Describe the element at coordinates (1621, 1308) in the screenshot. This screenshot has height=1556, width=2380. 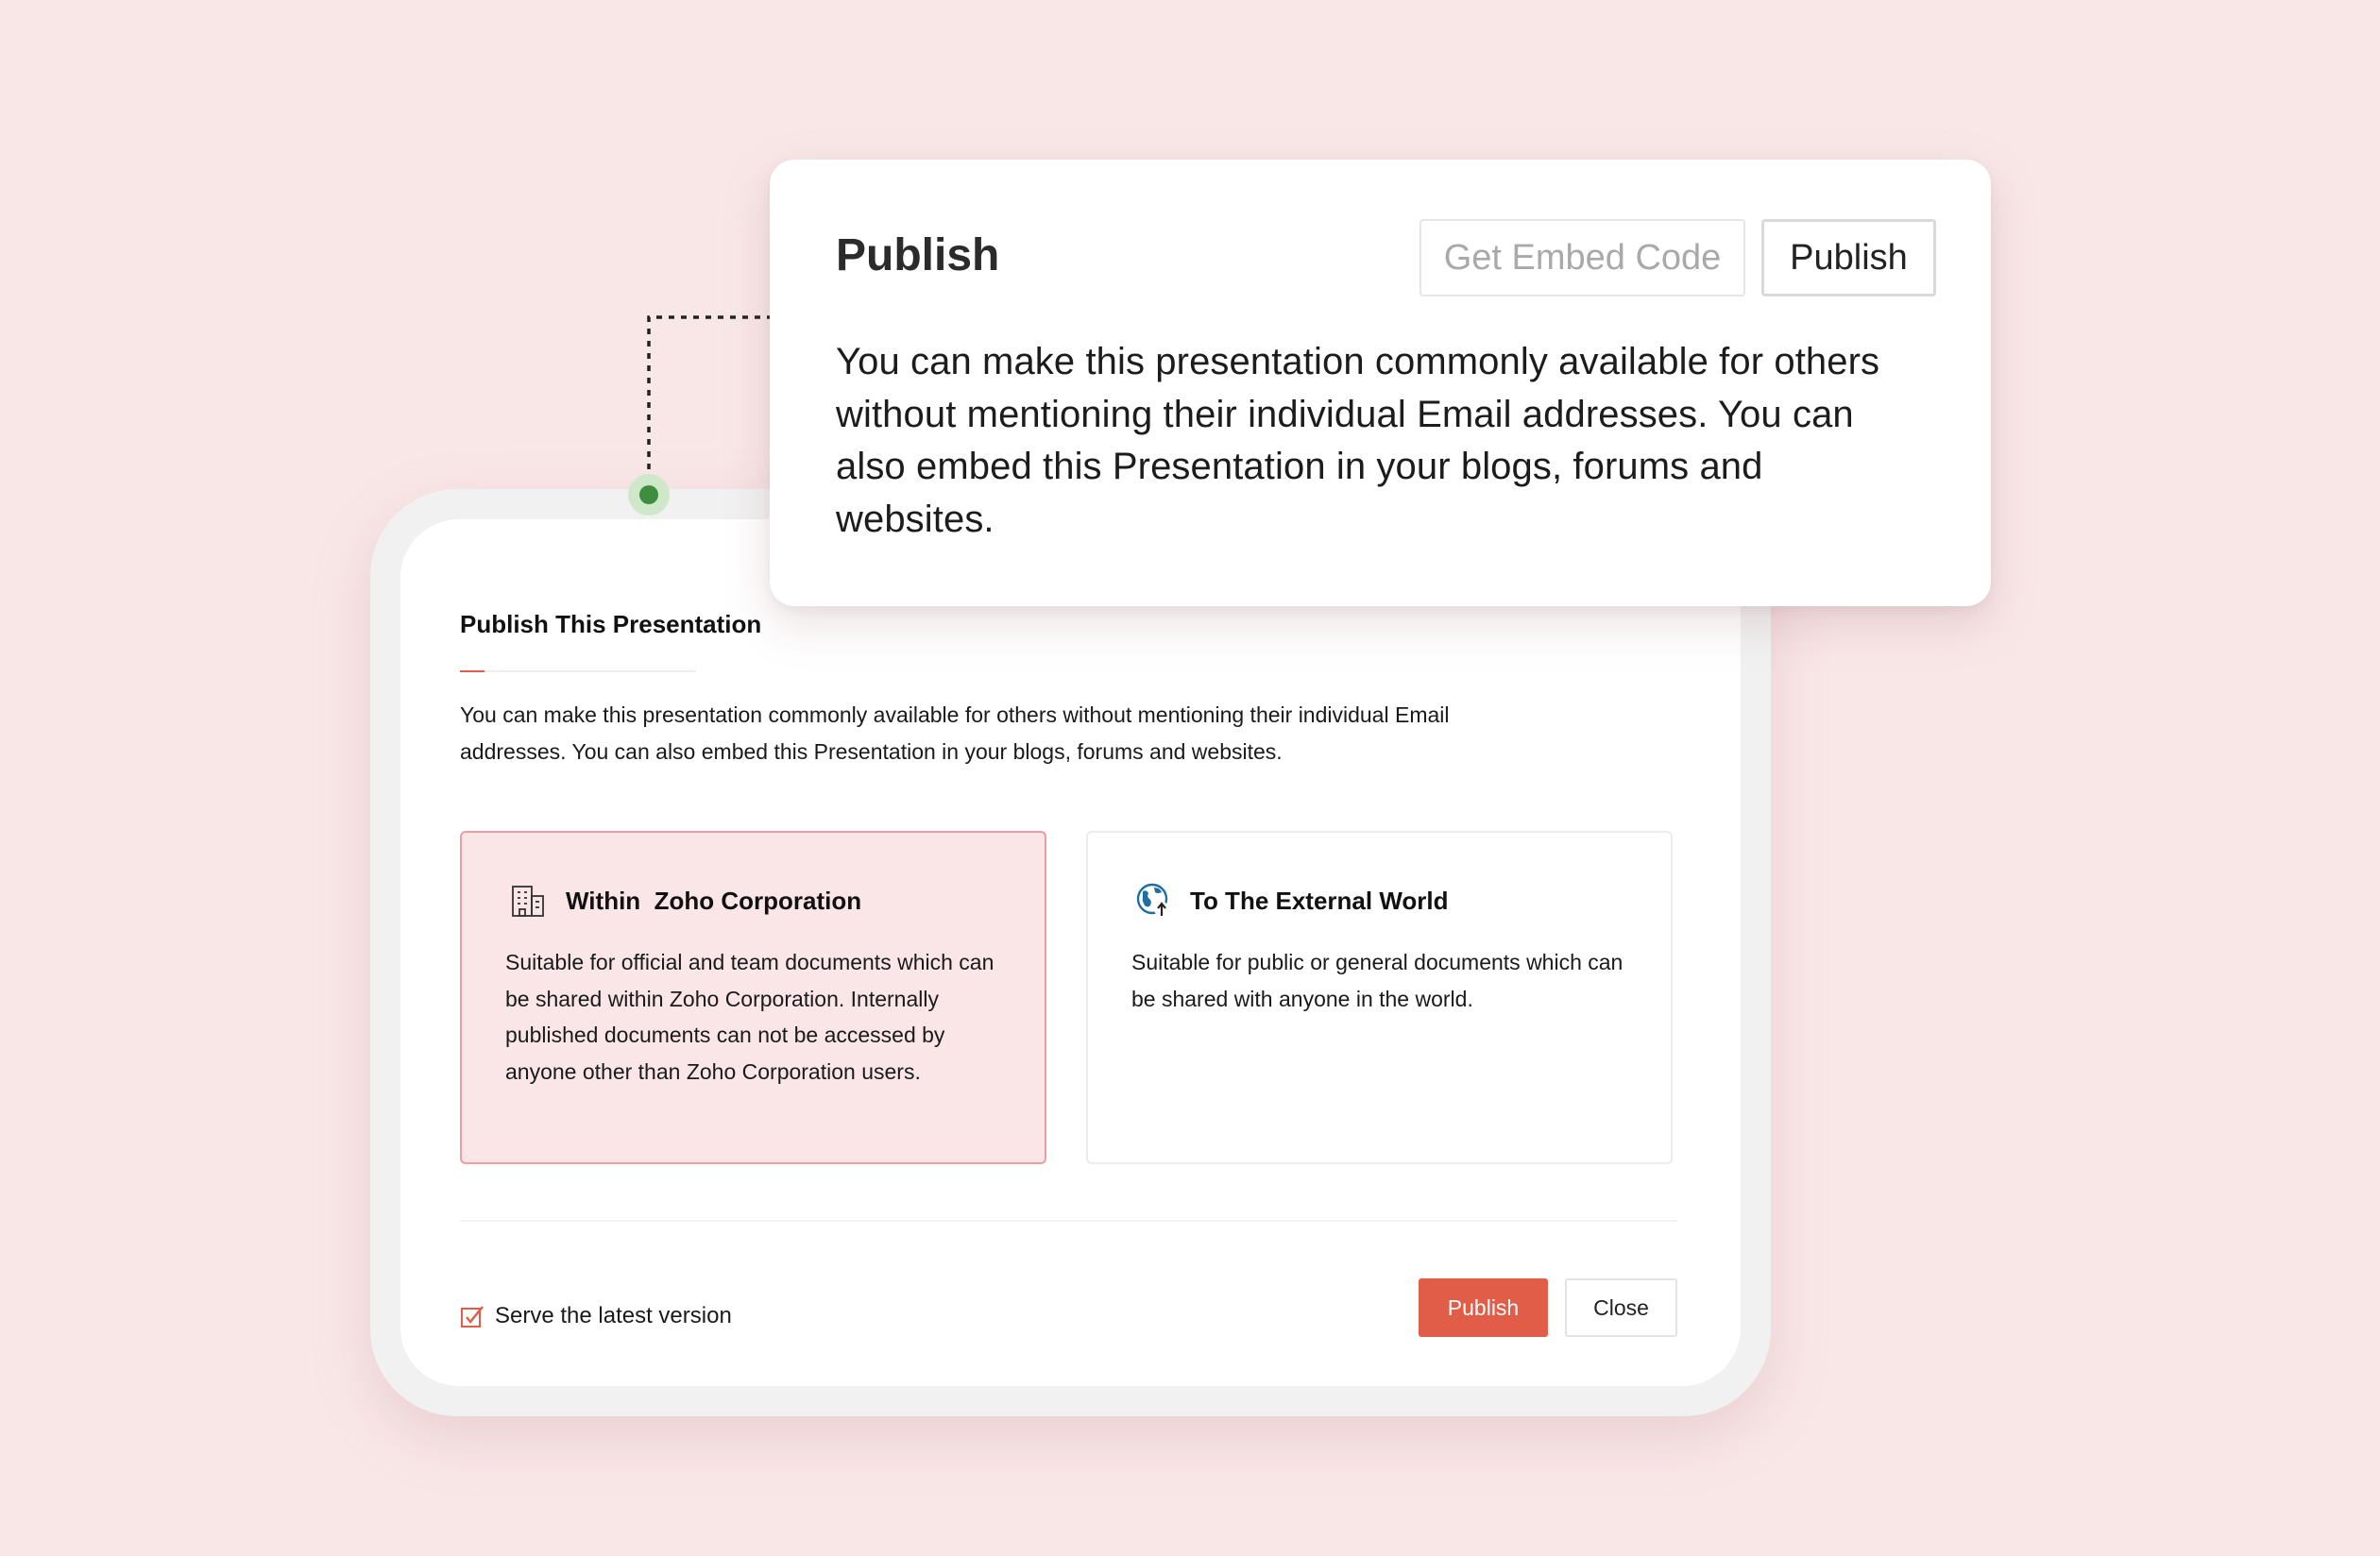
I see `close-button: Close` at that location.